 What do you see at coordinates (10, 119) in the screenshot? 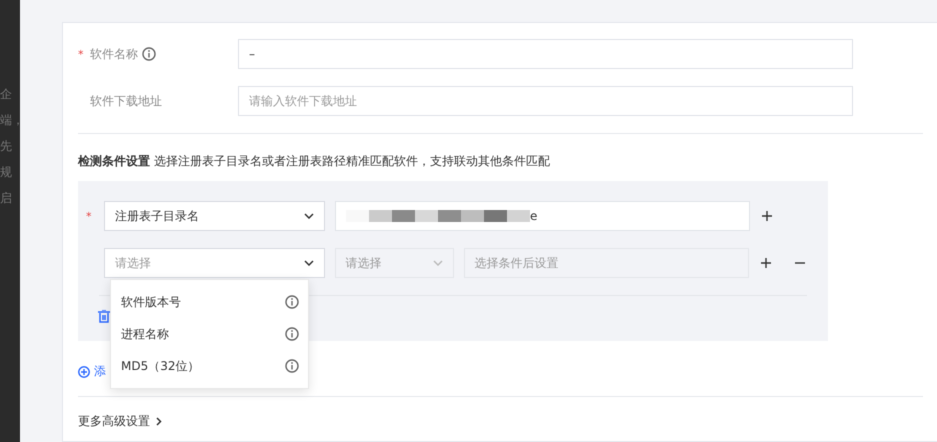
I see `background-text: 端，` at bounding box center [10, 119].